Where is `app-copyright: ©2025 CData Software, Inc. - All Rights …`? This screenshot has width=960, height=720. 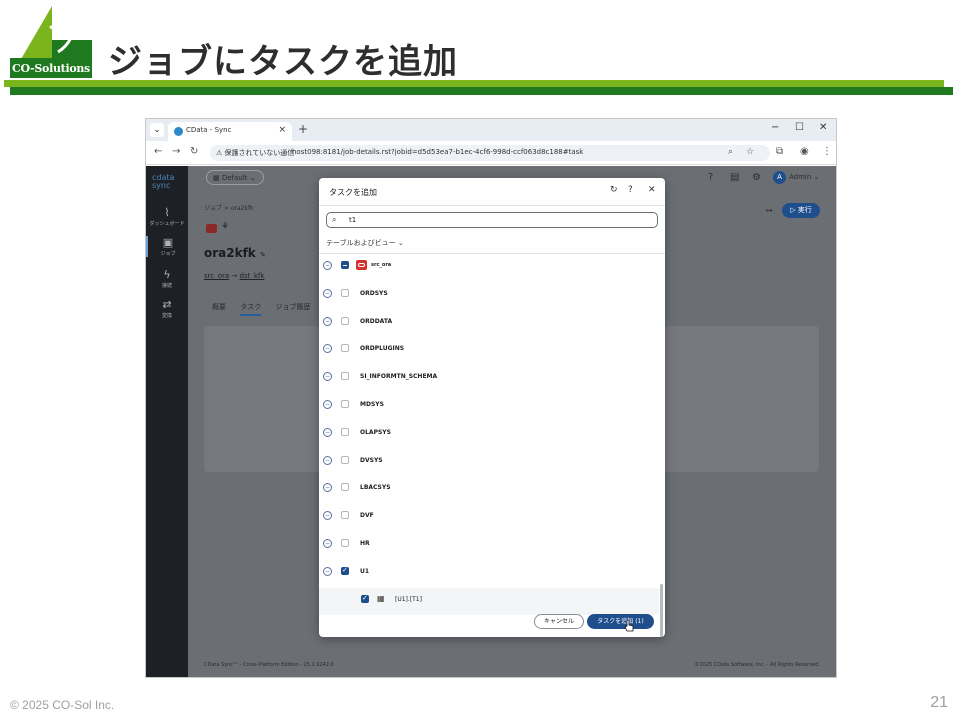 app-copyright: ©2025 CData Software, Inc. - All Rights … is located at coordinates (757, 665).